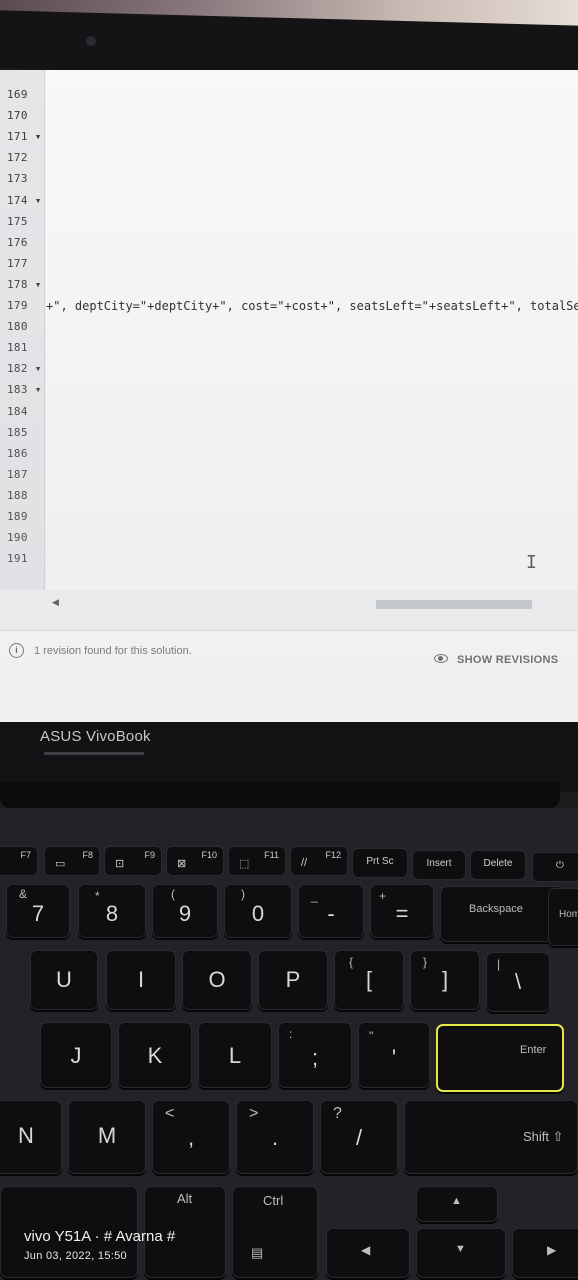  I want to click on key-k: K, so click(155, 1055).